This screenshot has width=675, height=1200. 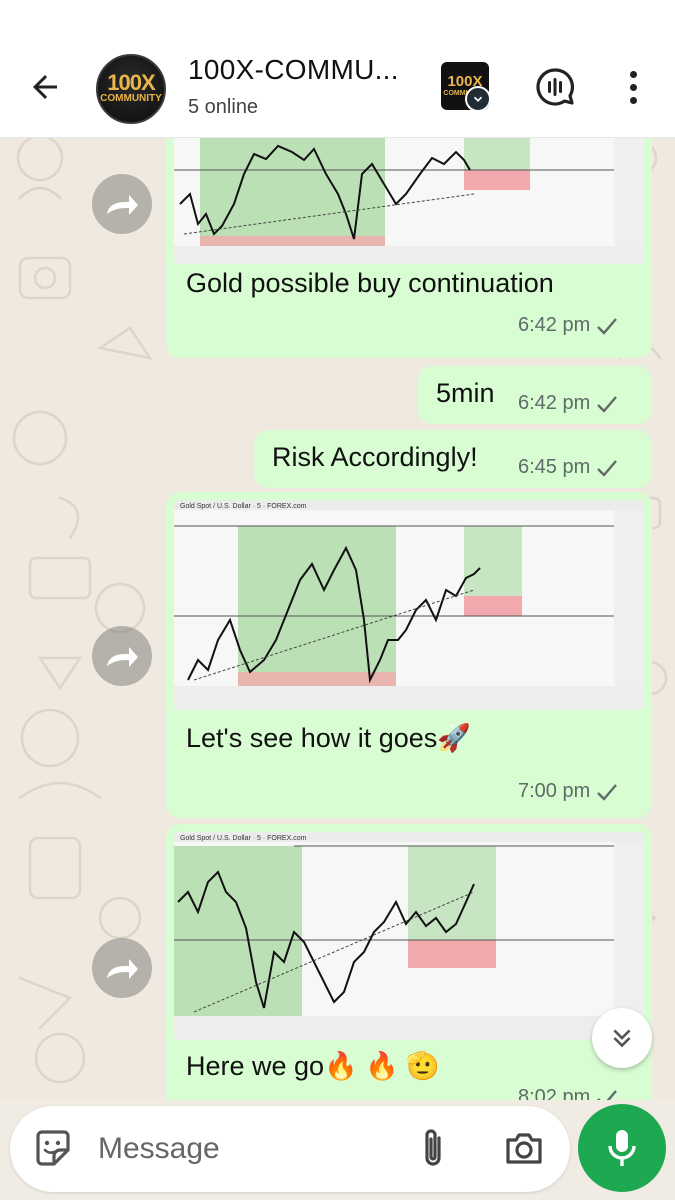 I want to click on message-meta: 8:02 pm, so click(x=568, y=1093).